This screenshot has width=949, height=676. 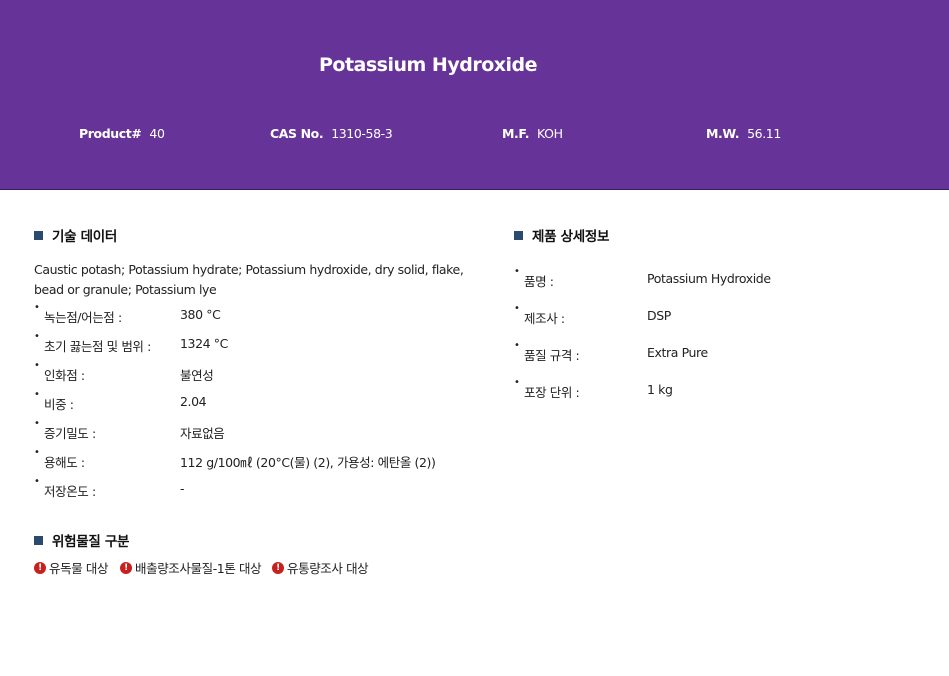 I want to click on hazard-badge: ! 배출량조사물질-1톤 대상, so click(x=191, y=567).